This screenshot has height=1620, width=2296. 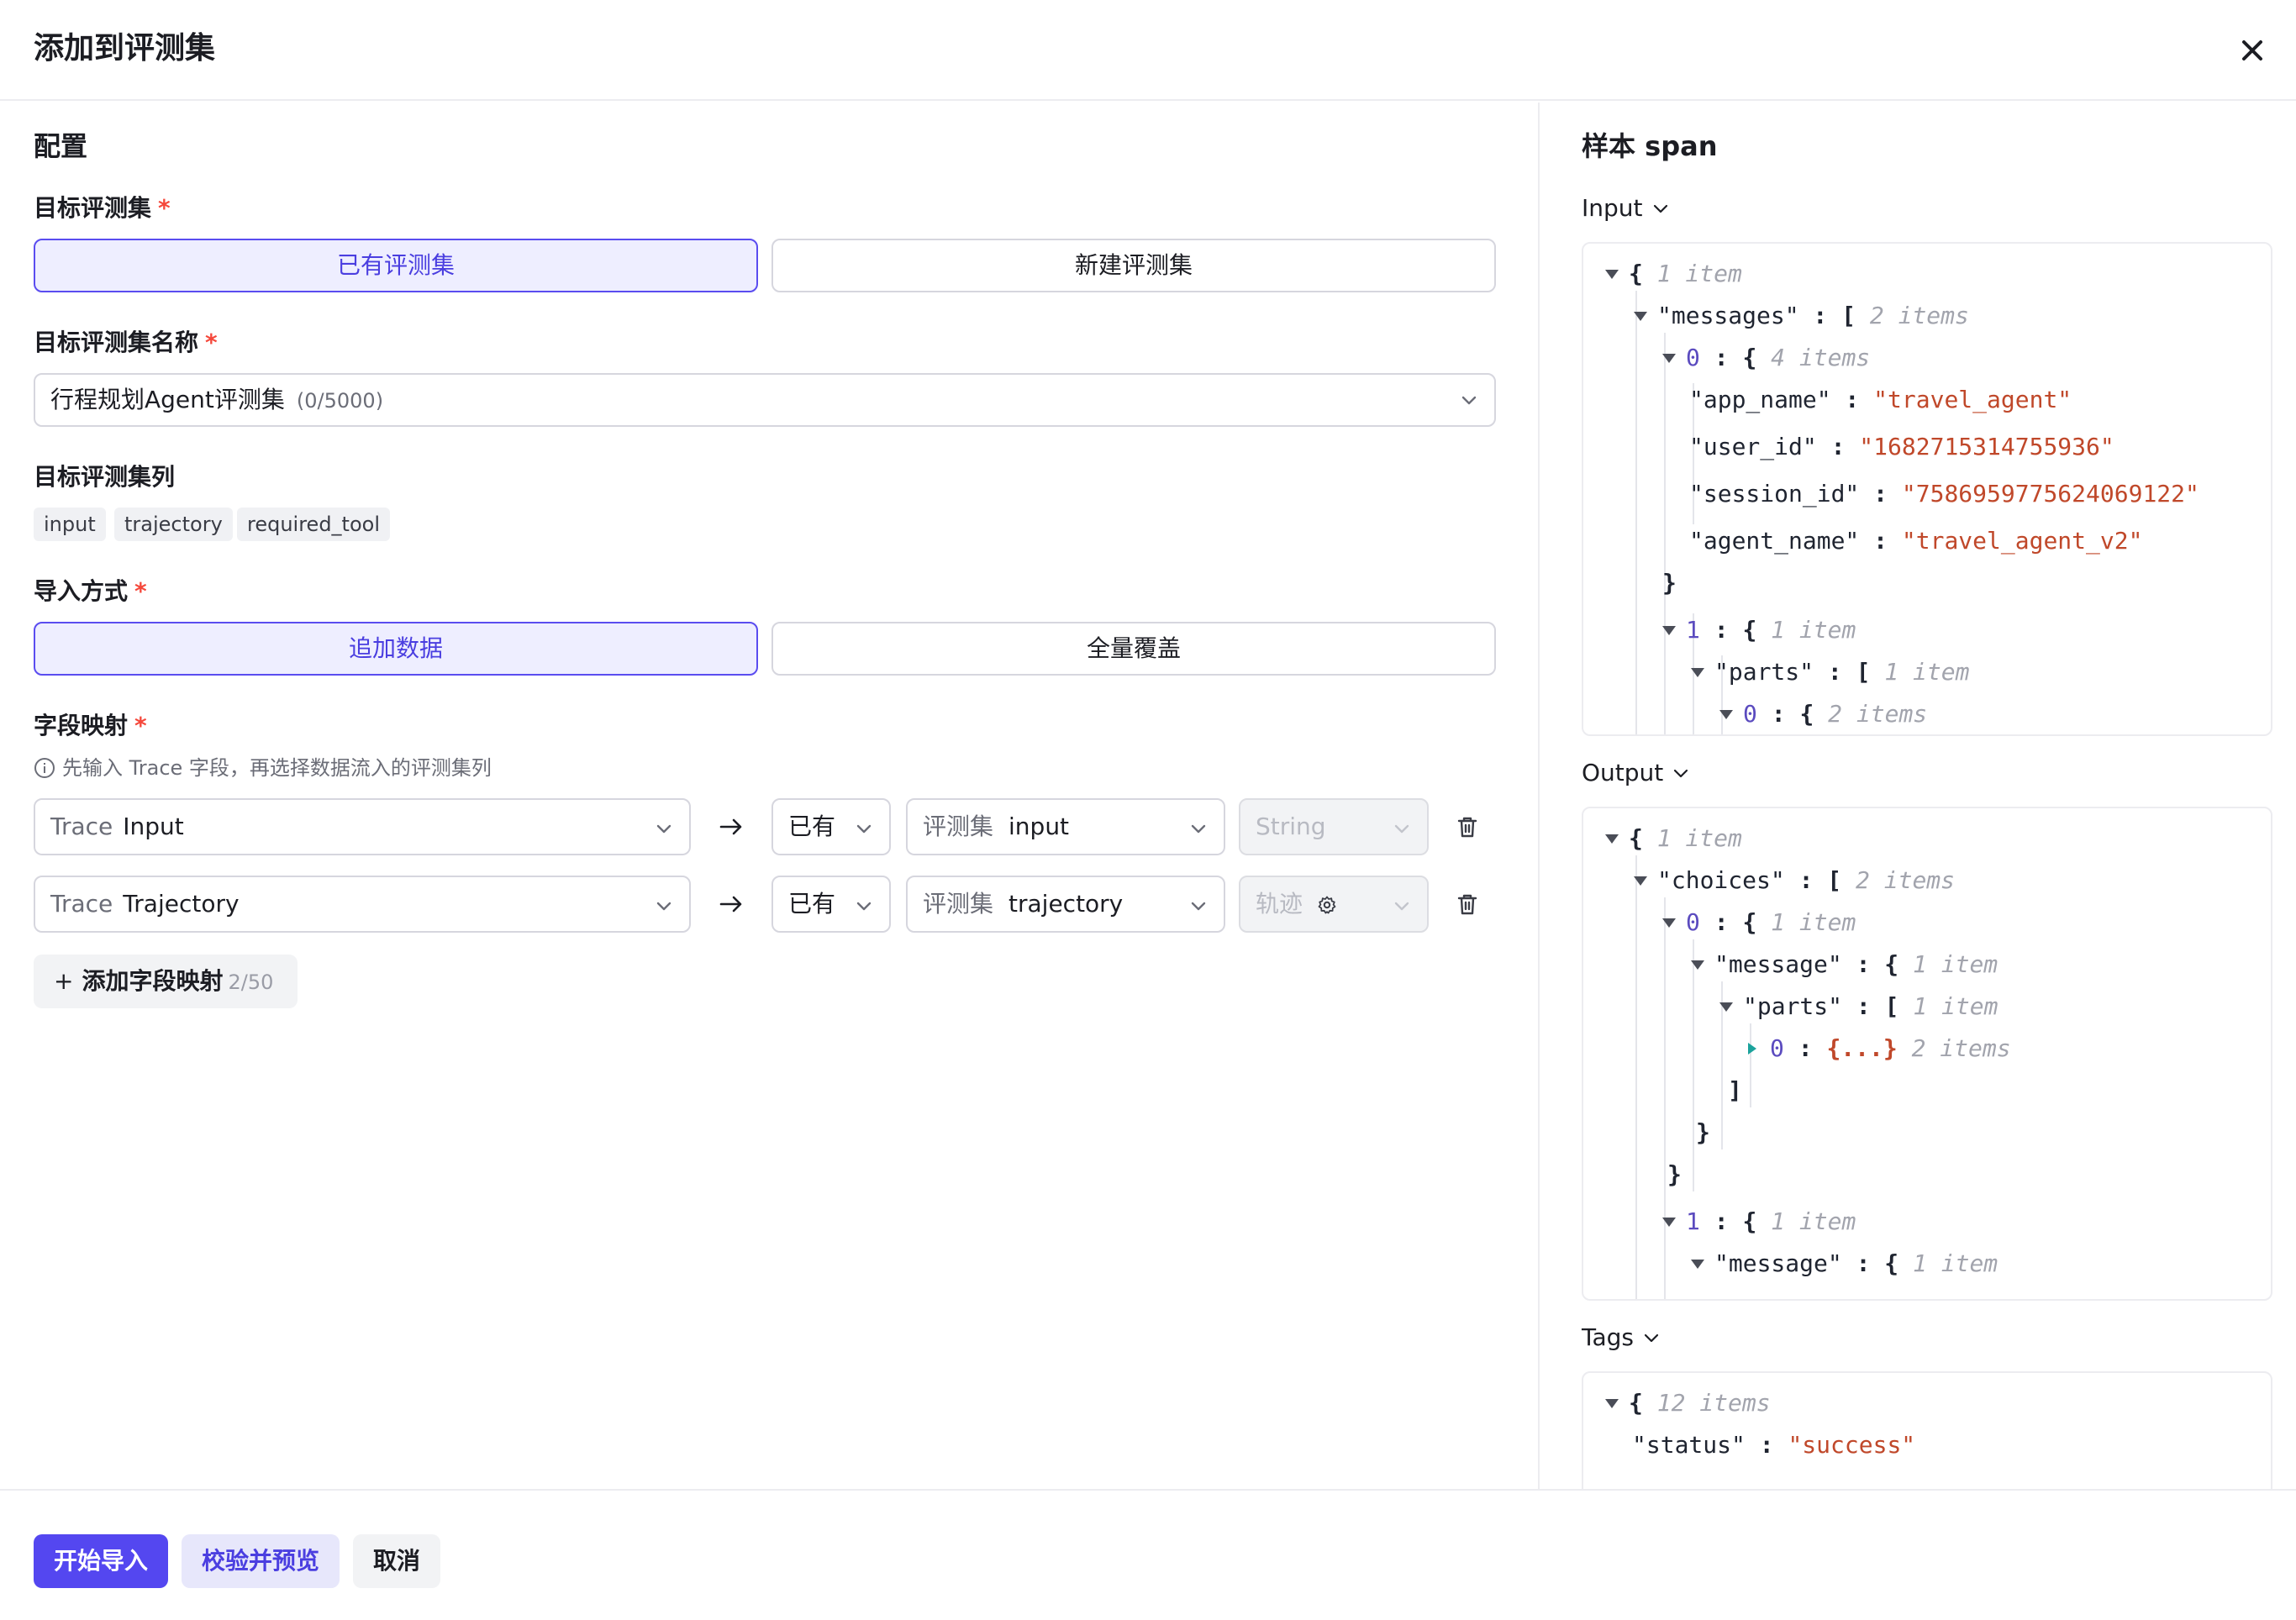 I want to click on dataset-column-select-trajectory: 评测集 trajectory, so click(x=1065, y=904).